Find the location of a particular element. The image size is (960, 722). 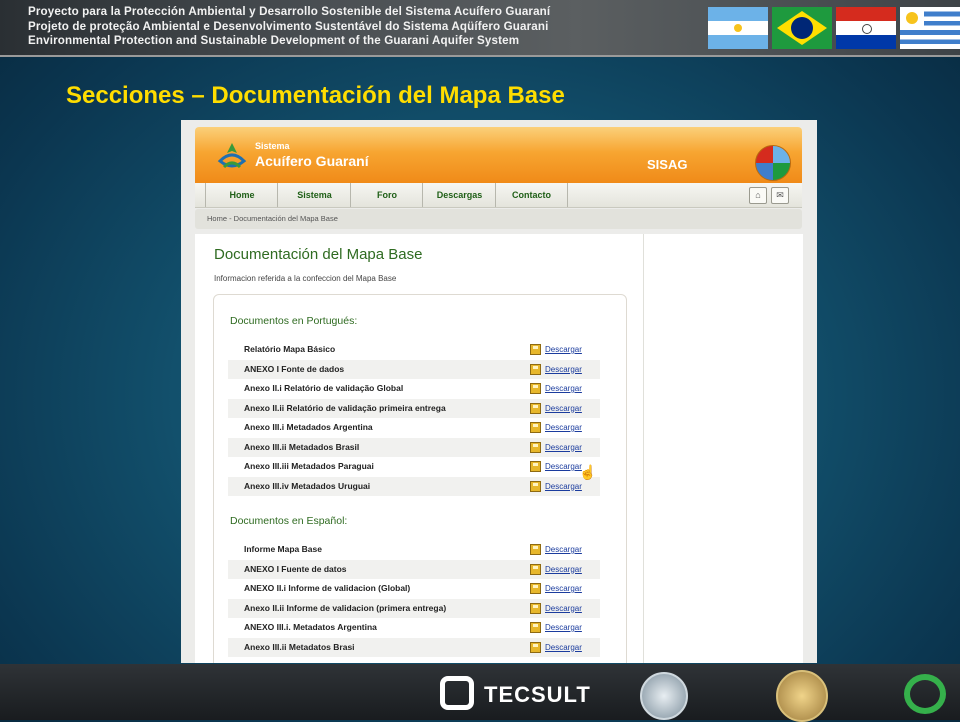

argentina-flag-icon is located at coordinates (738, 28).